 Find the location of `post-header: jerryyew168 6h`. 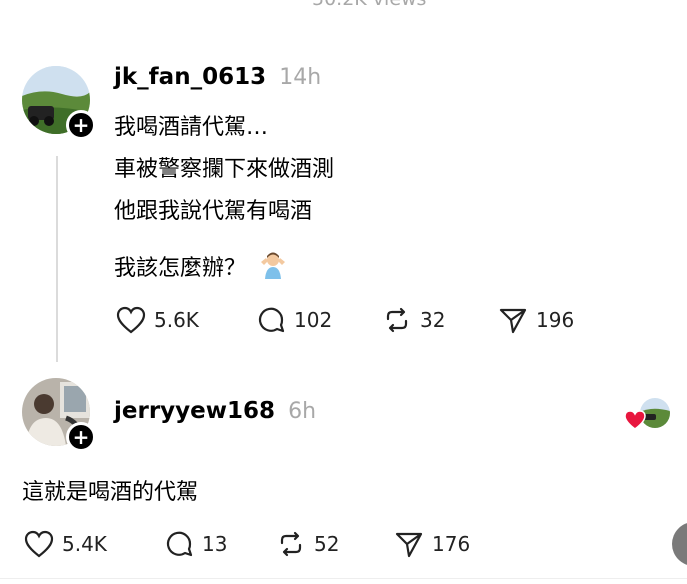

post-header: jerryyew168 6h is located at coordinates (215, 411).